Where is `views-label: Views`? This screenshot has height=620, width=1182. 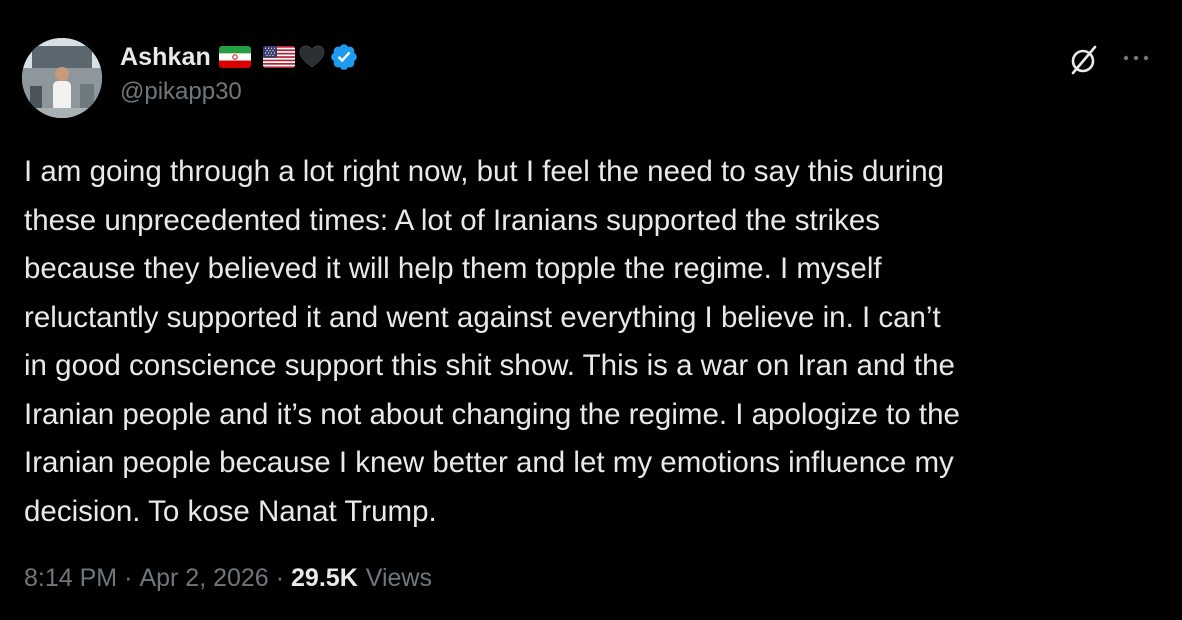 views-label: Views is located at coordinates (398, 578).